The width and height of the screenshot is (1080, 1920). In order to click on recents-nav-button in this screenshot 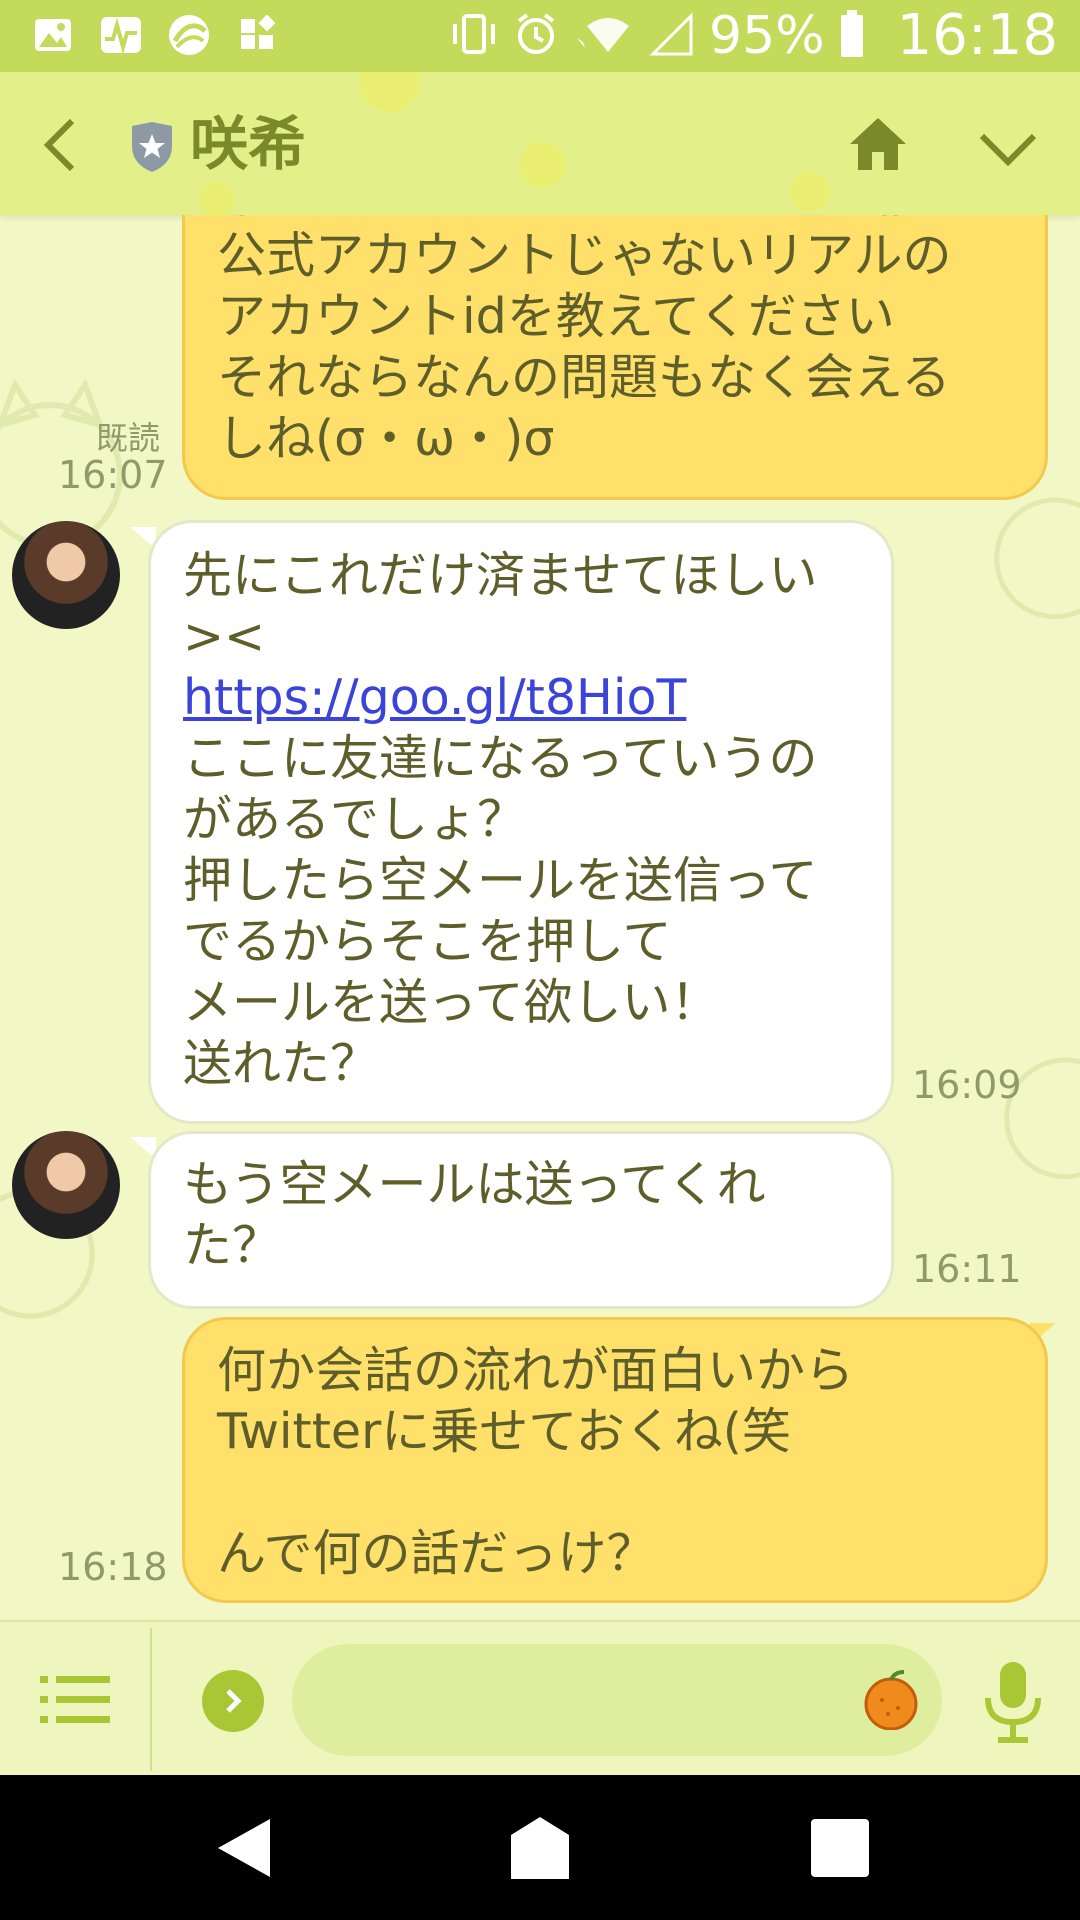, I will do `click(840, 1848)`.